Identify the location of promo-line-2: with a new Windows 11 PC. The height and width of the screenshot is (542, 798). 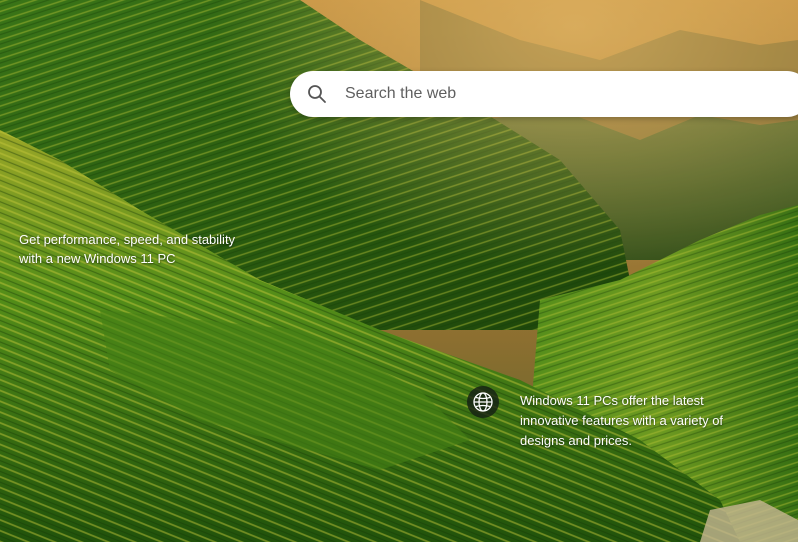
(97, 258).